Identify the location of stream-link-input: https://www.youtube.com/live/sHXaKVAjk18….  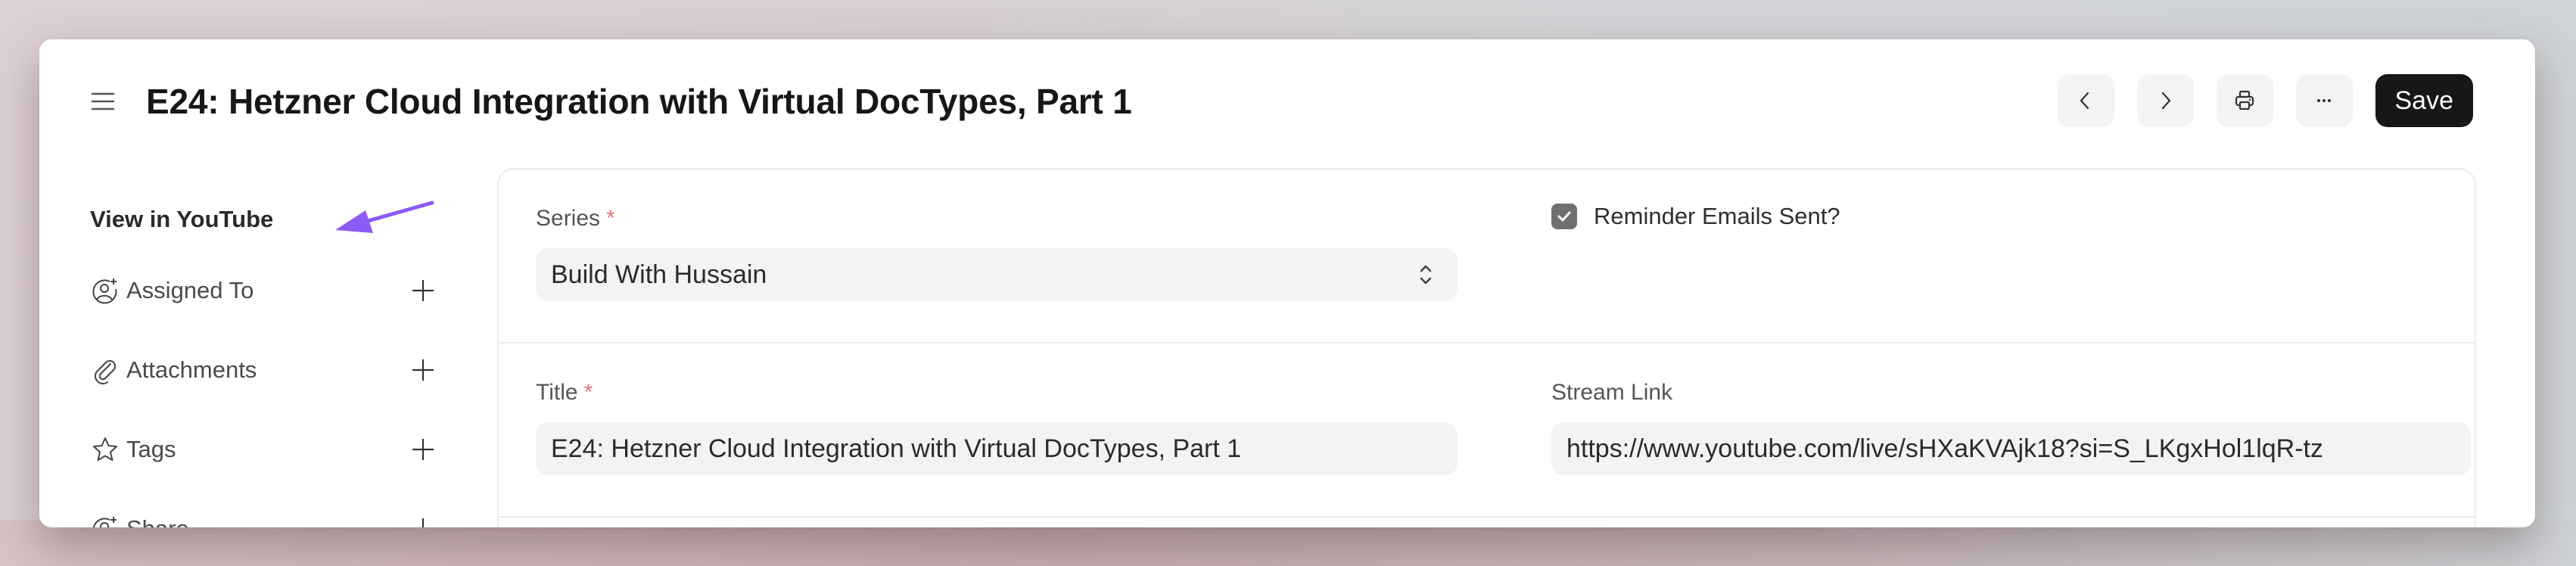
(2011, 448).